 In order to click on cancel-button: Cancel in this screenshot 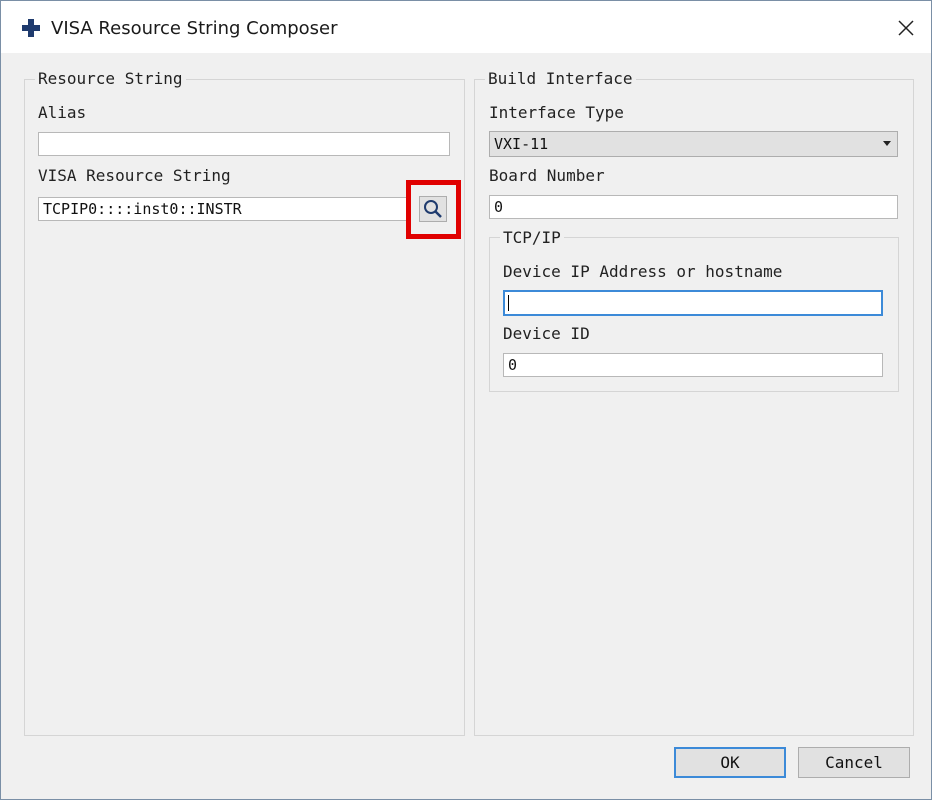, I will do `click(854, 762)`.